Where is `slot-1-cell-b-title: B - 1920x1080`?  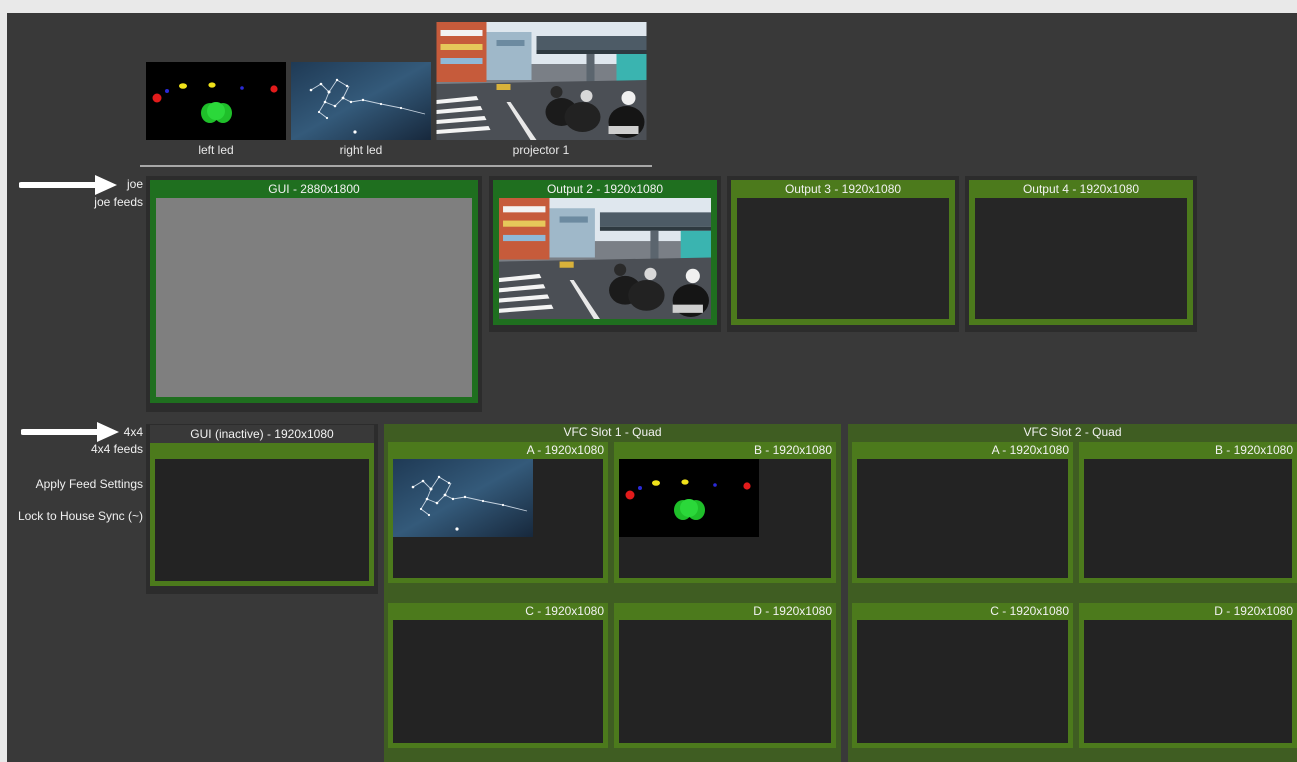 slot-1-cell-b-title: B - 1920x1080 is located at coordinates (792, 450).